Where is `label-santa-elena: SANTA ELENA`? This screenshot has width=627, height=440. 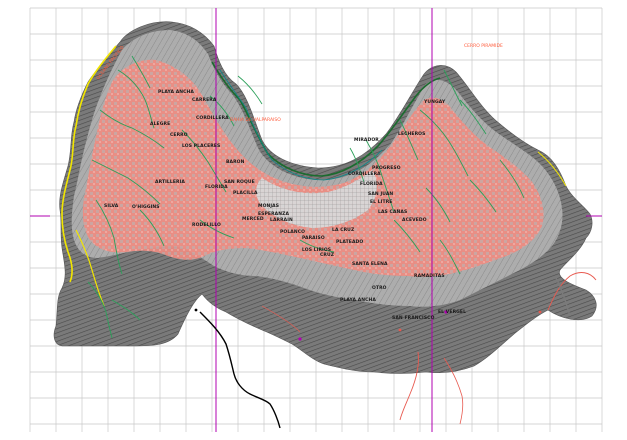
label-santa-elena: SANTA ELENA is located at coordinates (370, 264).